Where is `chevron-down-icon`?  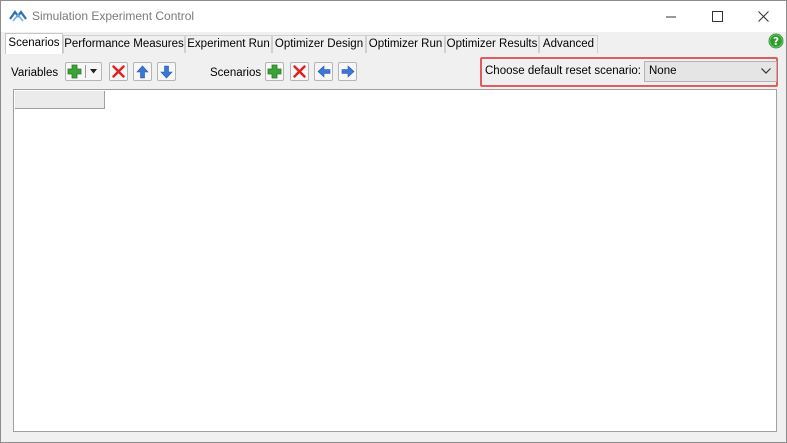
chevron-down-icon is located at coordinates (766, 71).